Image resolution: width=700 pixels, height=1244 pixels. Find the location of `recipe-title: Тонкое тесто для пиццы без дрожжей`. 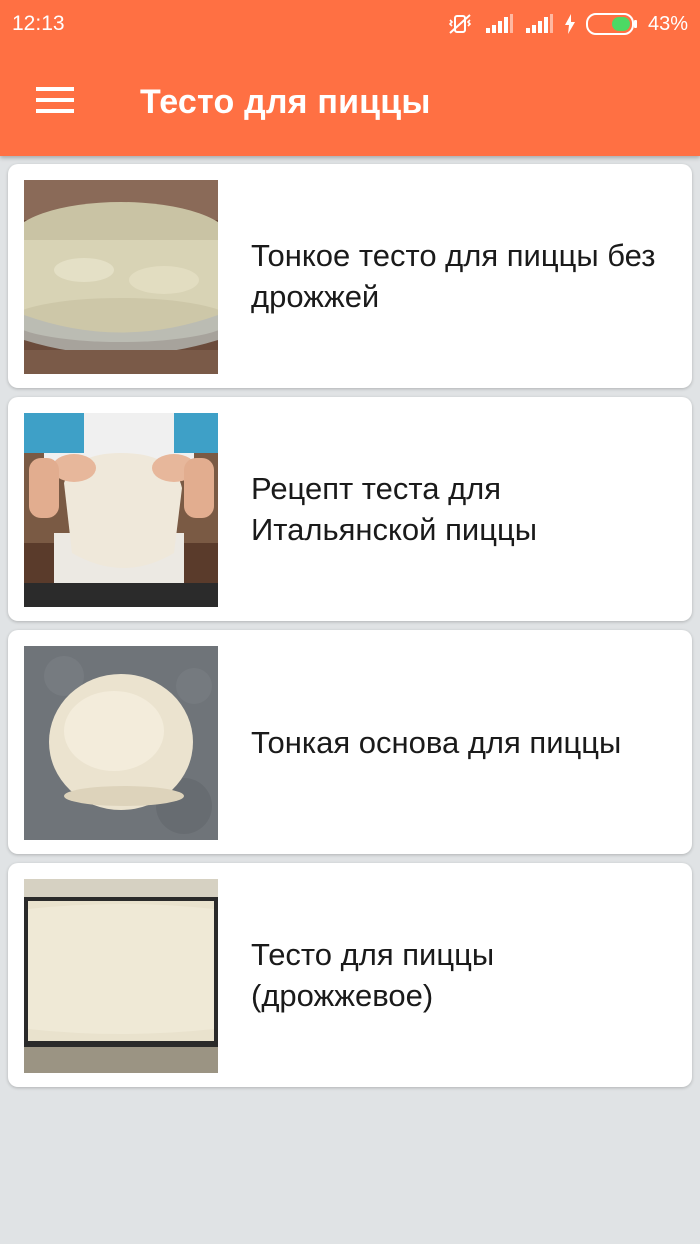

recipe-title: Тонкое тесто для пиццы без дрожжей is located at coordinates (453, 276).